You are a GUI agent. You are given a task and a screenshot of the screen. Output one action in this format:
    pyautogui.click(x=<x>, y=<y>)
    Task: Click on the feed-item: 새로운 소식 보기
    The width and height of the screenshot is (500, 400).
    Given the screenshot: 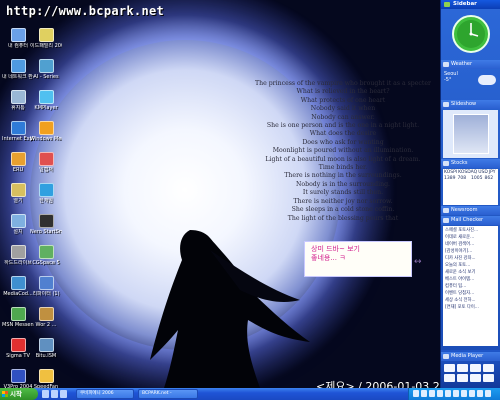 What is the action you would take?
    pyautogui.click(x=470, y=272)
    